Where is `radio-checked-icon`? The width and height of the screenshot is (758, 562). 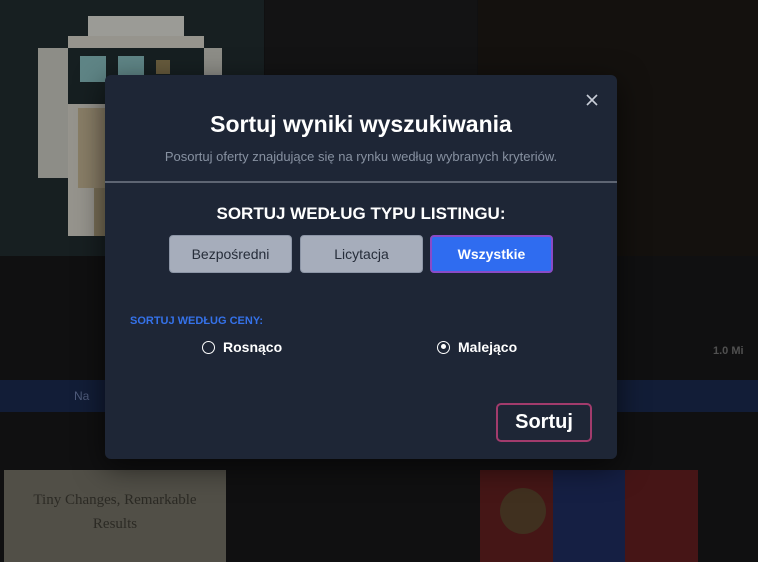
radio-checked-icon is located at coordinates (443, 347).